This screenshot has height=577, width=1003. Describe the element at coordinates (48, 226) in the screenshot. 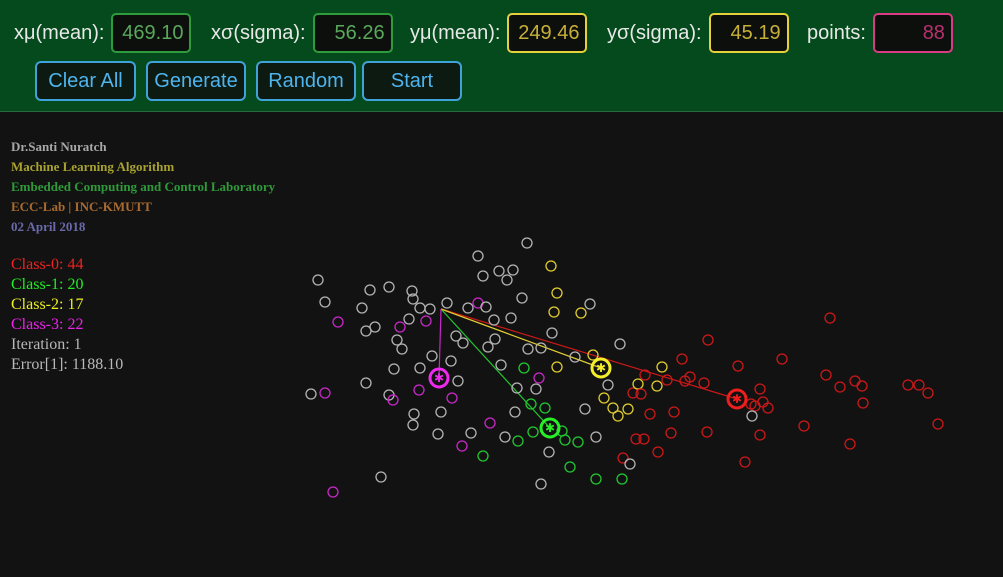

I see `credit-date: 02 April 2018` at that location.